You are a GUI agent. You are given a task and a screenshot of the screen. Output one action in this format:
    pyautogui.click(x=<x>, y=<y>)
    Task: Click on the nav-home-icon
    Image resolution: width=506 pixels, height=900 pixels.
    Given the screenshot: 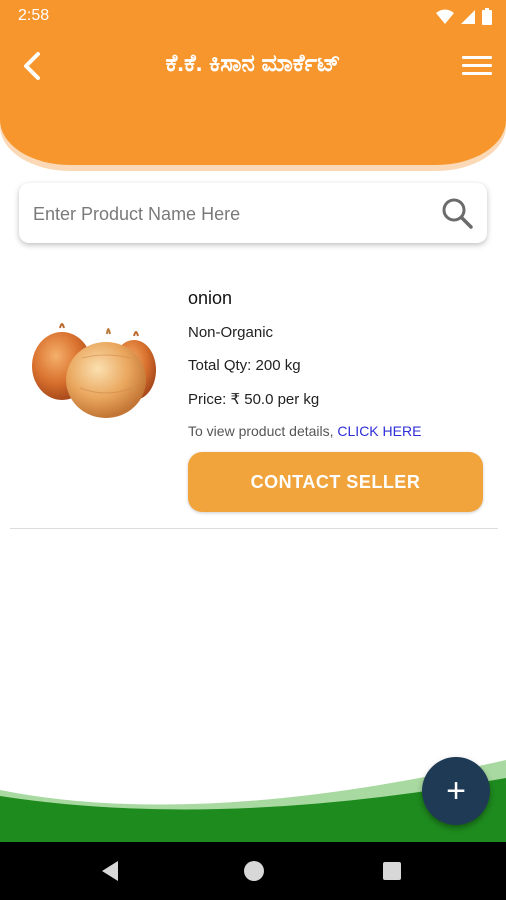 What is the action you would take?
    pyautogui.click(x=254, y=871)
    